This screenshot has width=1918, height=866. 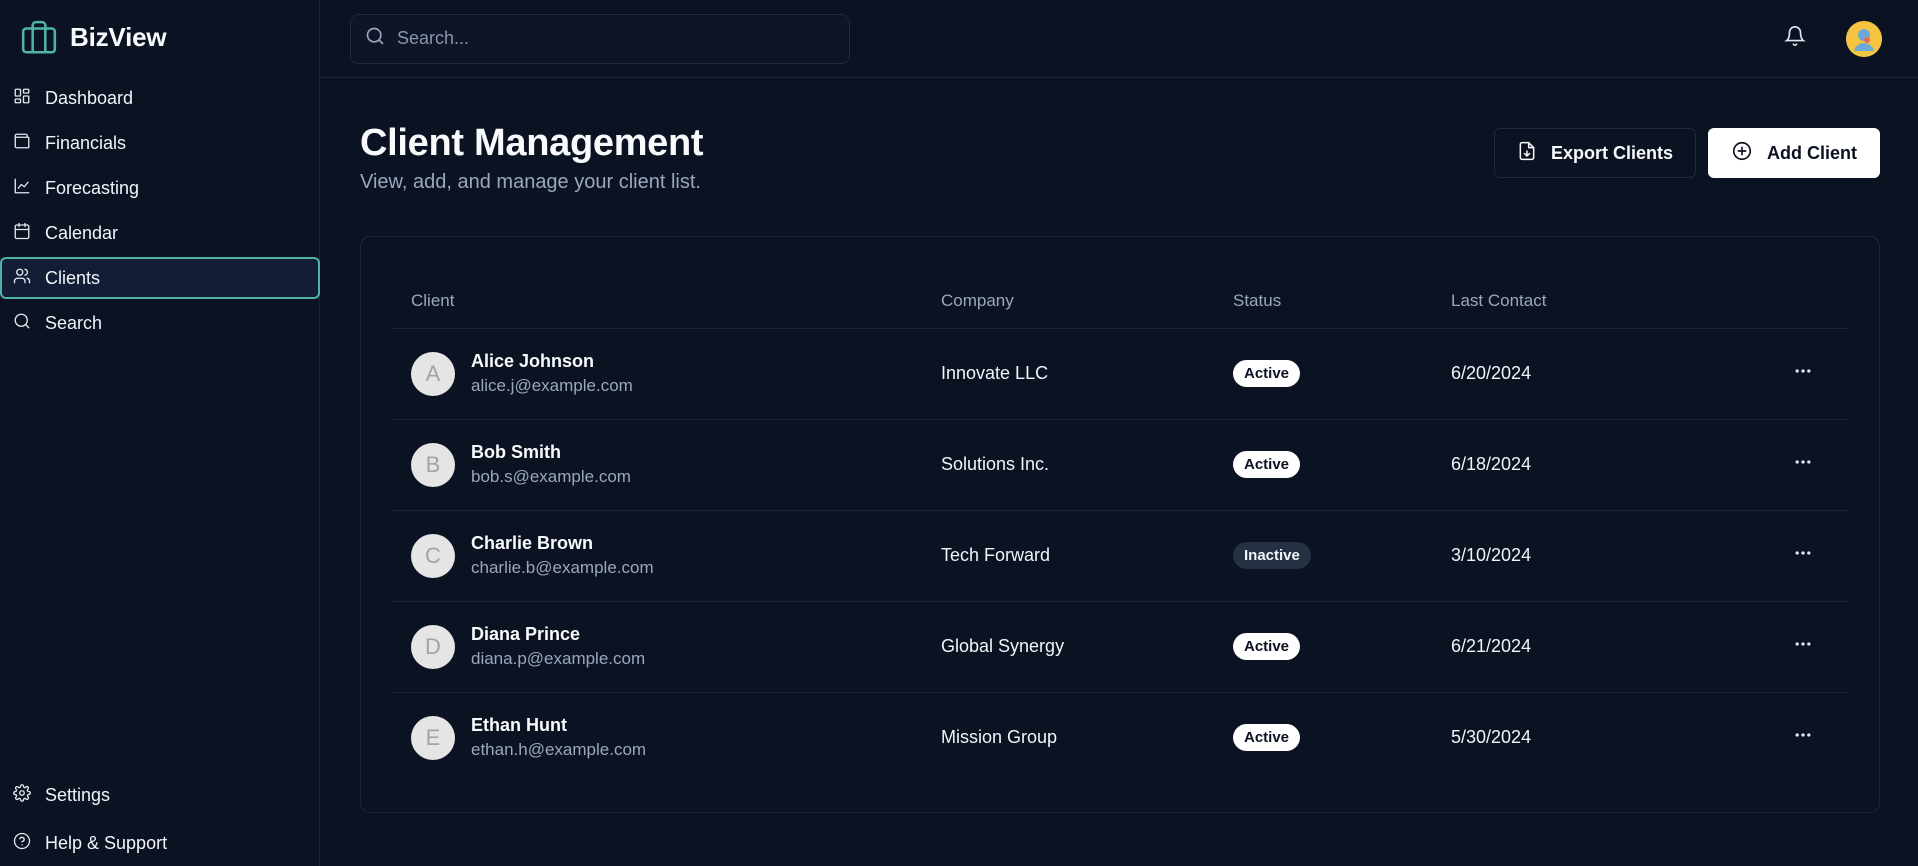 What do you see at coordinates (433, 737) in the screenshot?
I see `avatar: E` at bounding box center [433, 737].